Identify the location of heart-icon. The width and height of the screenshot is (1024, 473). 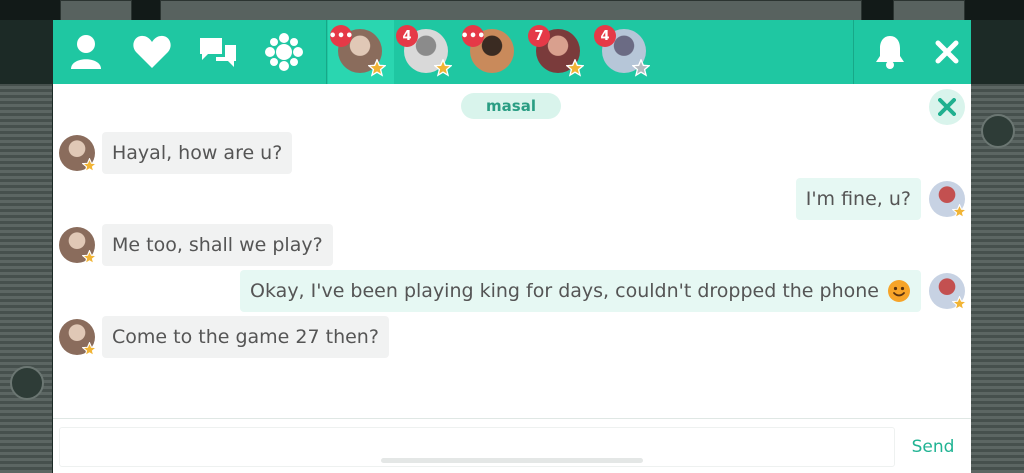
(152, 51).